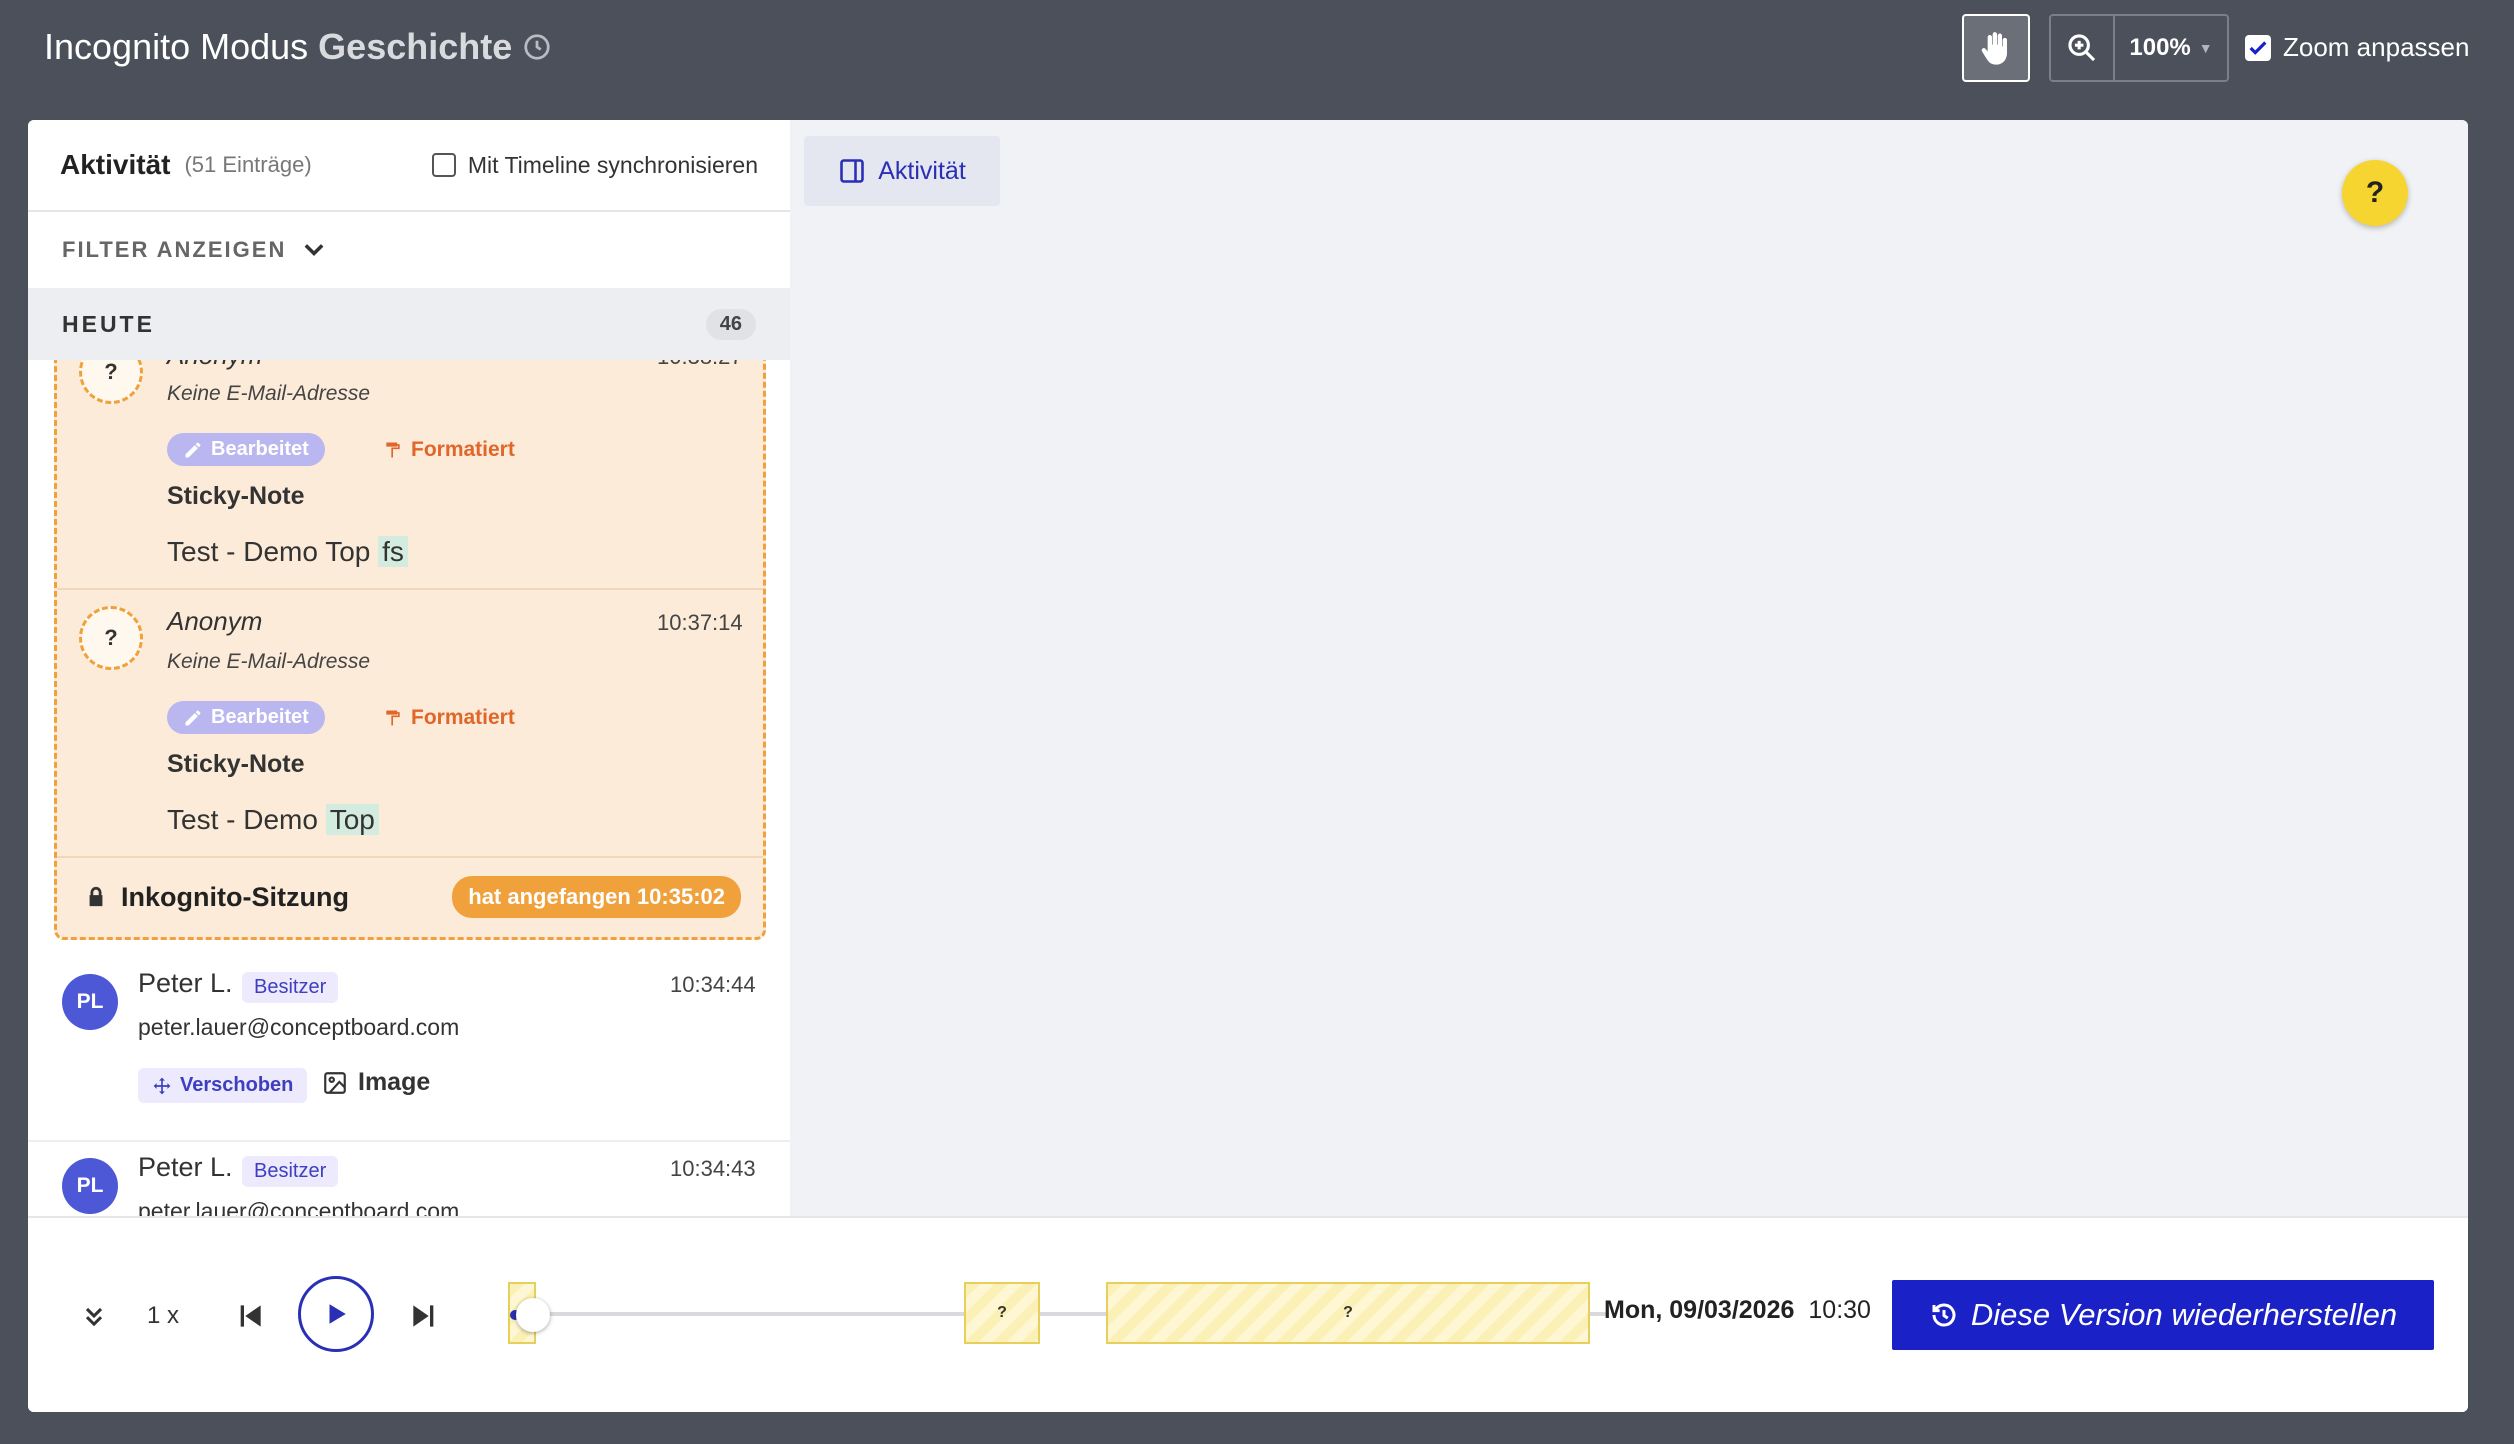  I want to click on activity-title: Aktivität, so click(115, 164).